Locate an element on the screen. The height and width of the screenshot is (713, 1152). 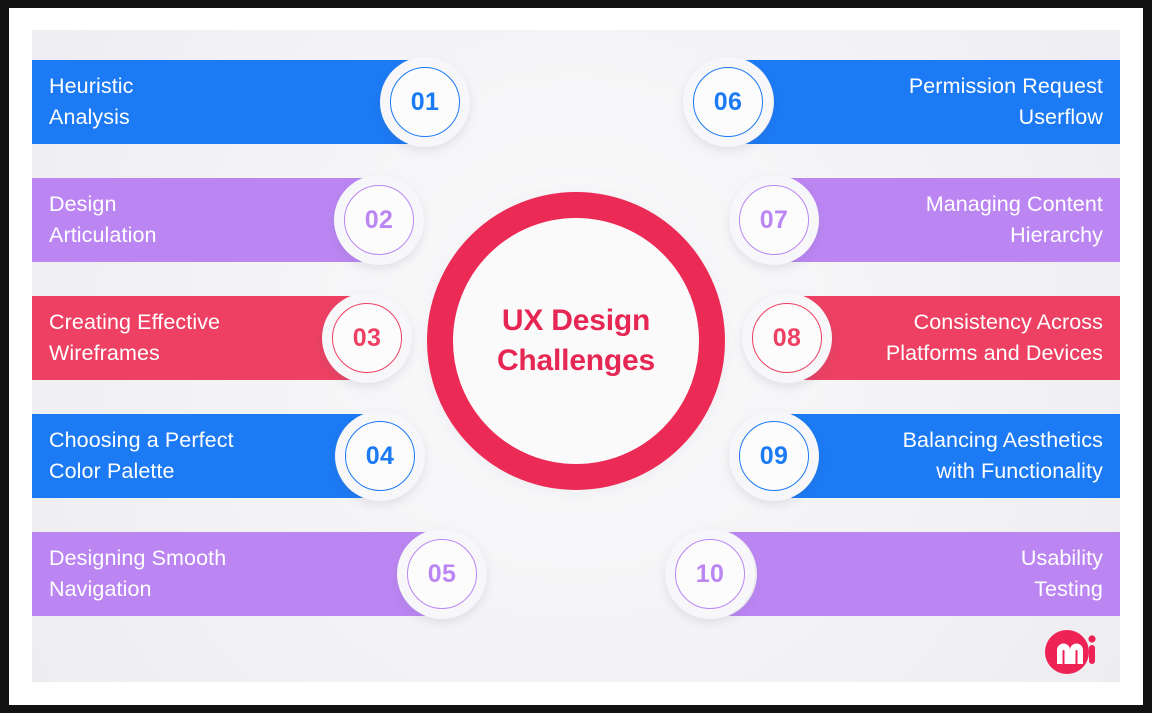
badge-number-06: 06 is located at coordinates (728, 101).